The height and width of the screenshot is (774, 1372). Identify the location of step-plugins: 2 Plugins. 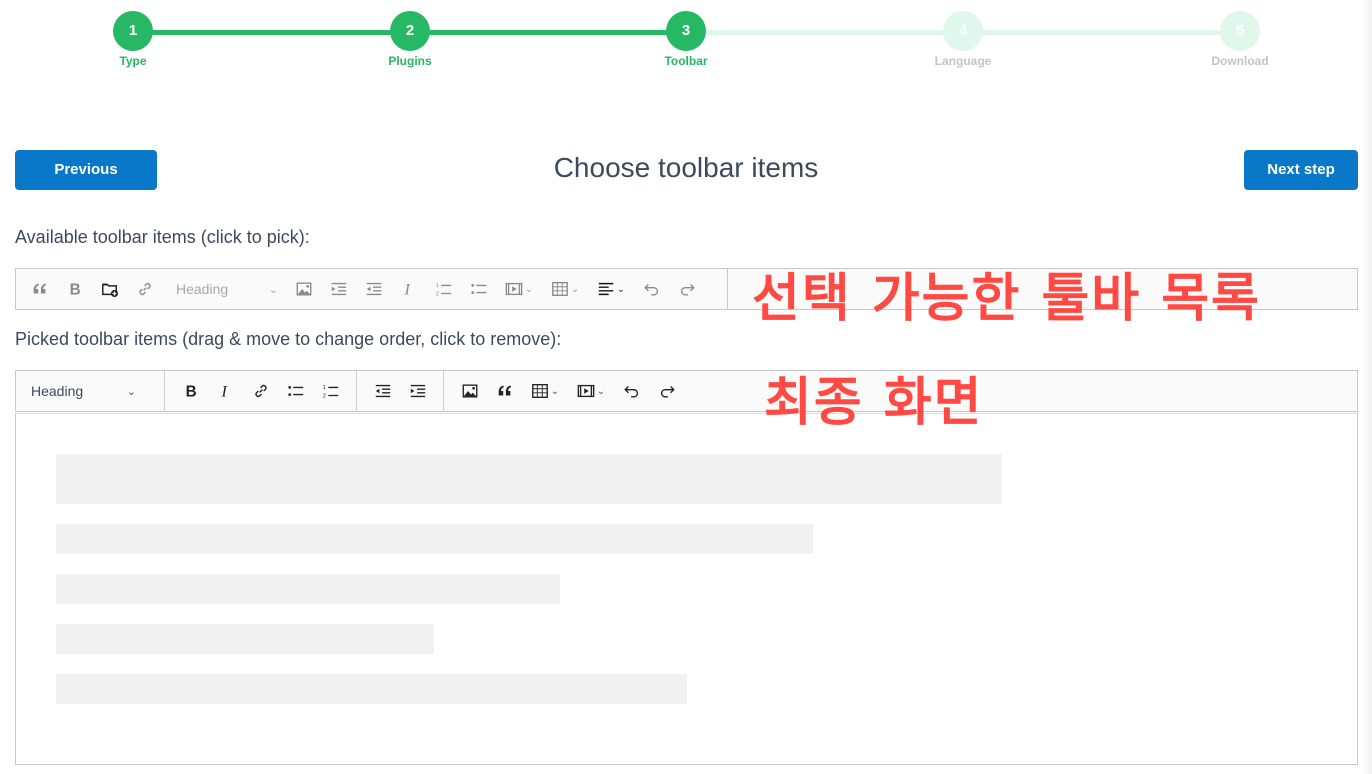
(410, 39).